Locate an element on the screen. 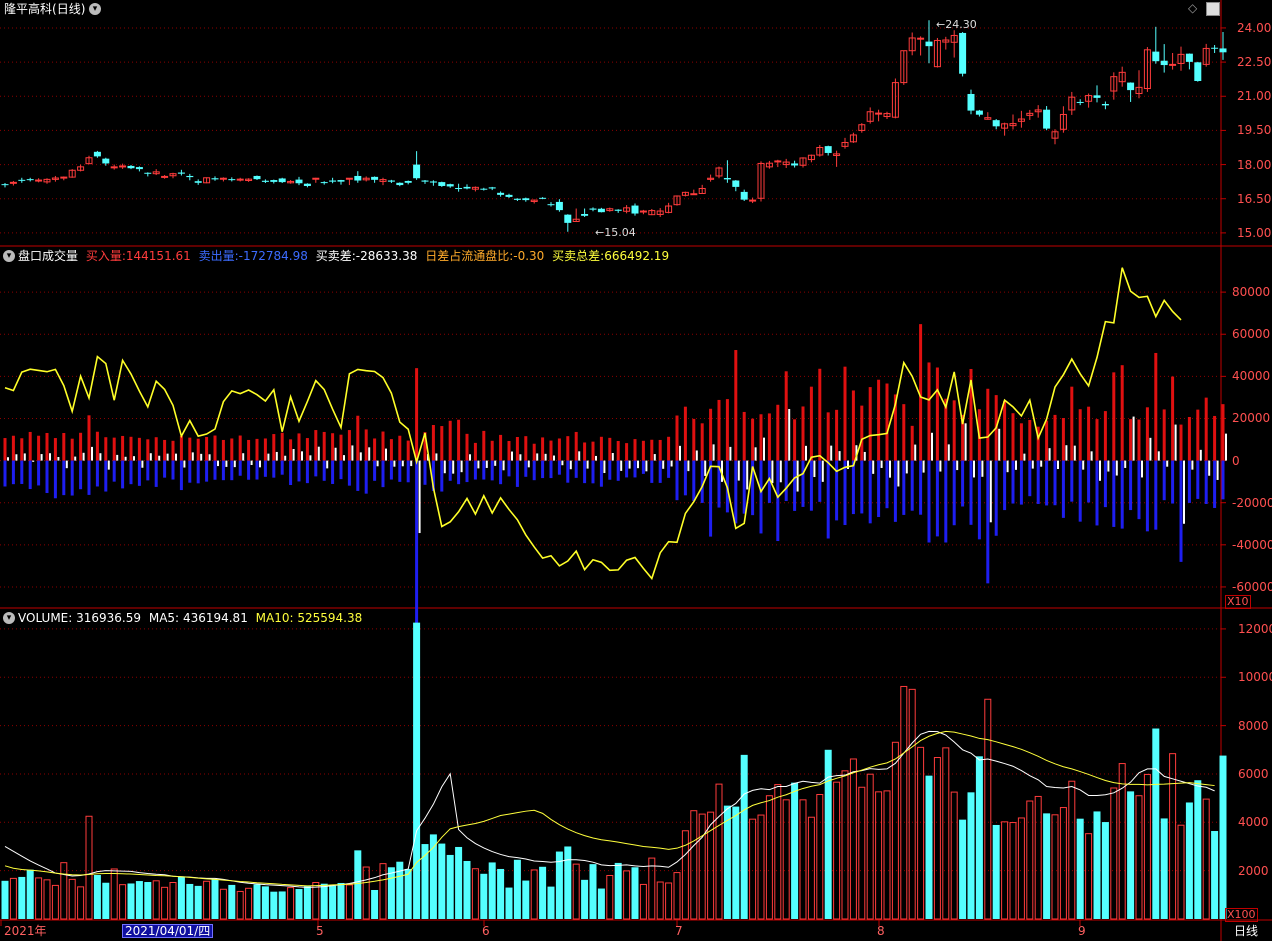 This screenshot has width=1272, height=941. scroll-handle is located at coordinates (1213, 9).